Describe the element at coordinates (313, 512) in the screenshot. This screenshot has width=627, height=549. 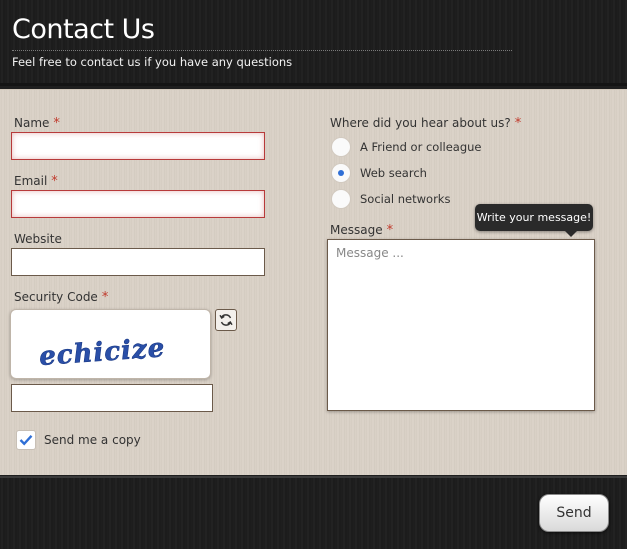
I see `page-footer` at that location.